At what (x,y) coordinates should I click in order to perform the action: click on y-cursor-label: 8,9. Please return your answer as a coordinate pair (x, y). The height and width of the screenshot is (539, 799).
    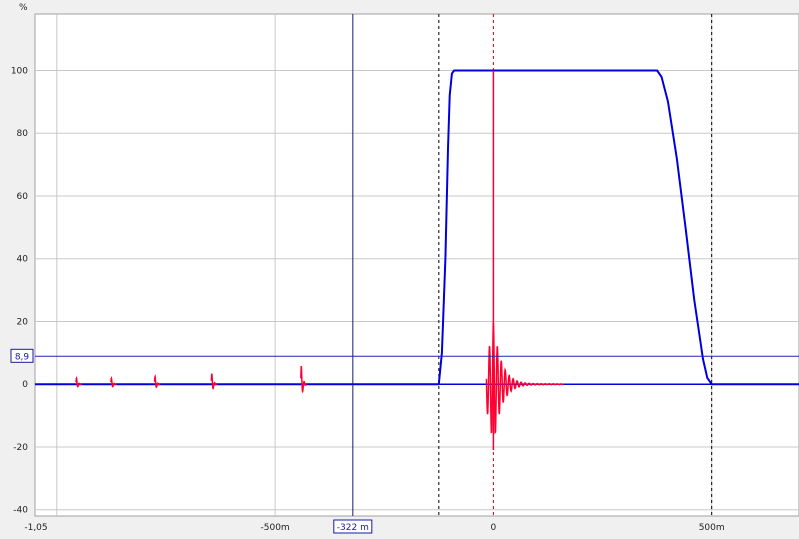
    Looking at the image, I should click on (22, 357).